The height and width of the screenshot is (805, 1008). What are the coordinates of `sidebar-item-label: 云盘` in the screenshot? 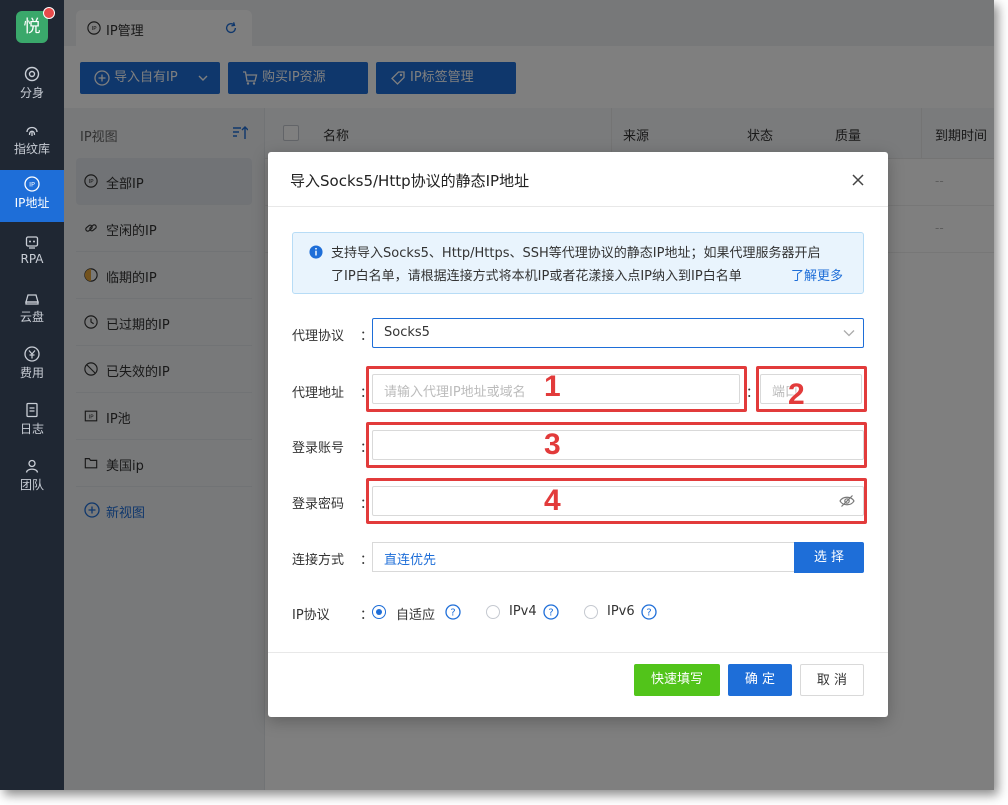 It's located at (31, 317).